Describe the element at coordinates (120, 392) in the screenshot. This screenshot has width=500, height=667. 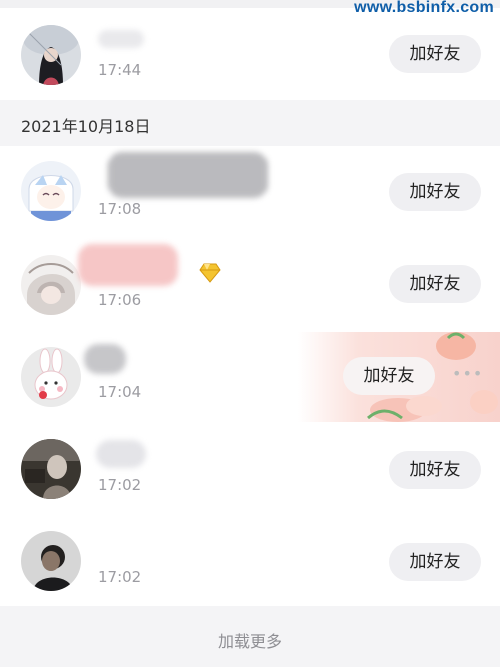
I see `request-time: 17:04` at that location.